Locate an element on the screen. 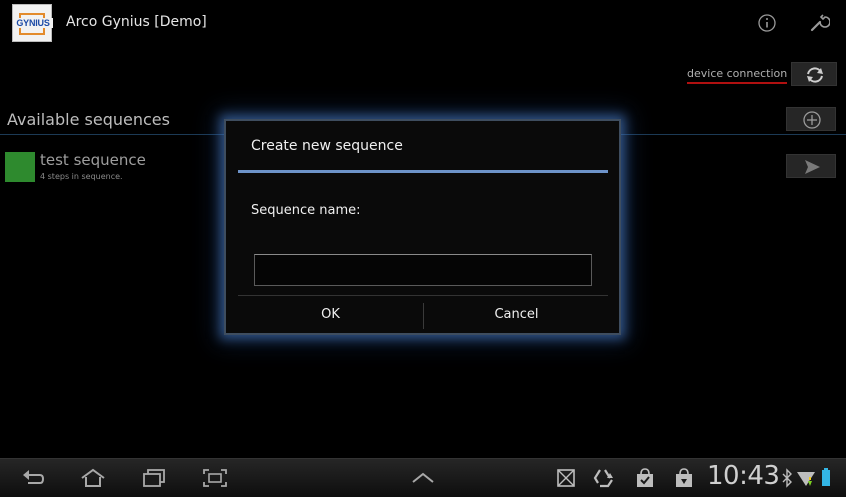 This screenshot has height=497, width=846. logo-text: GYNIUS is located at coordinates (33, 23).